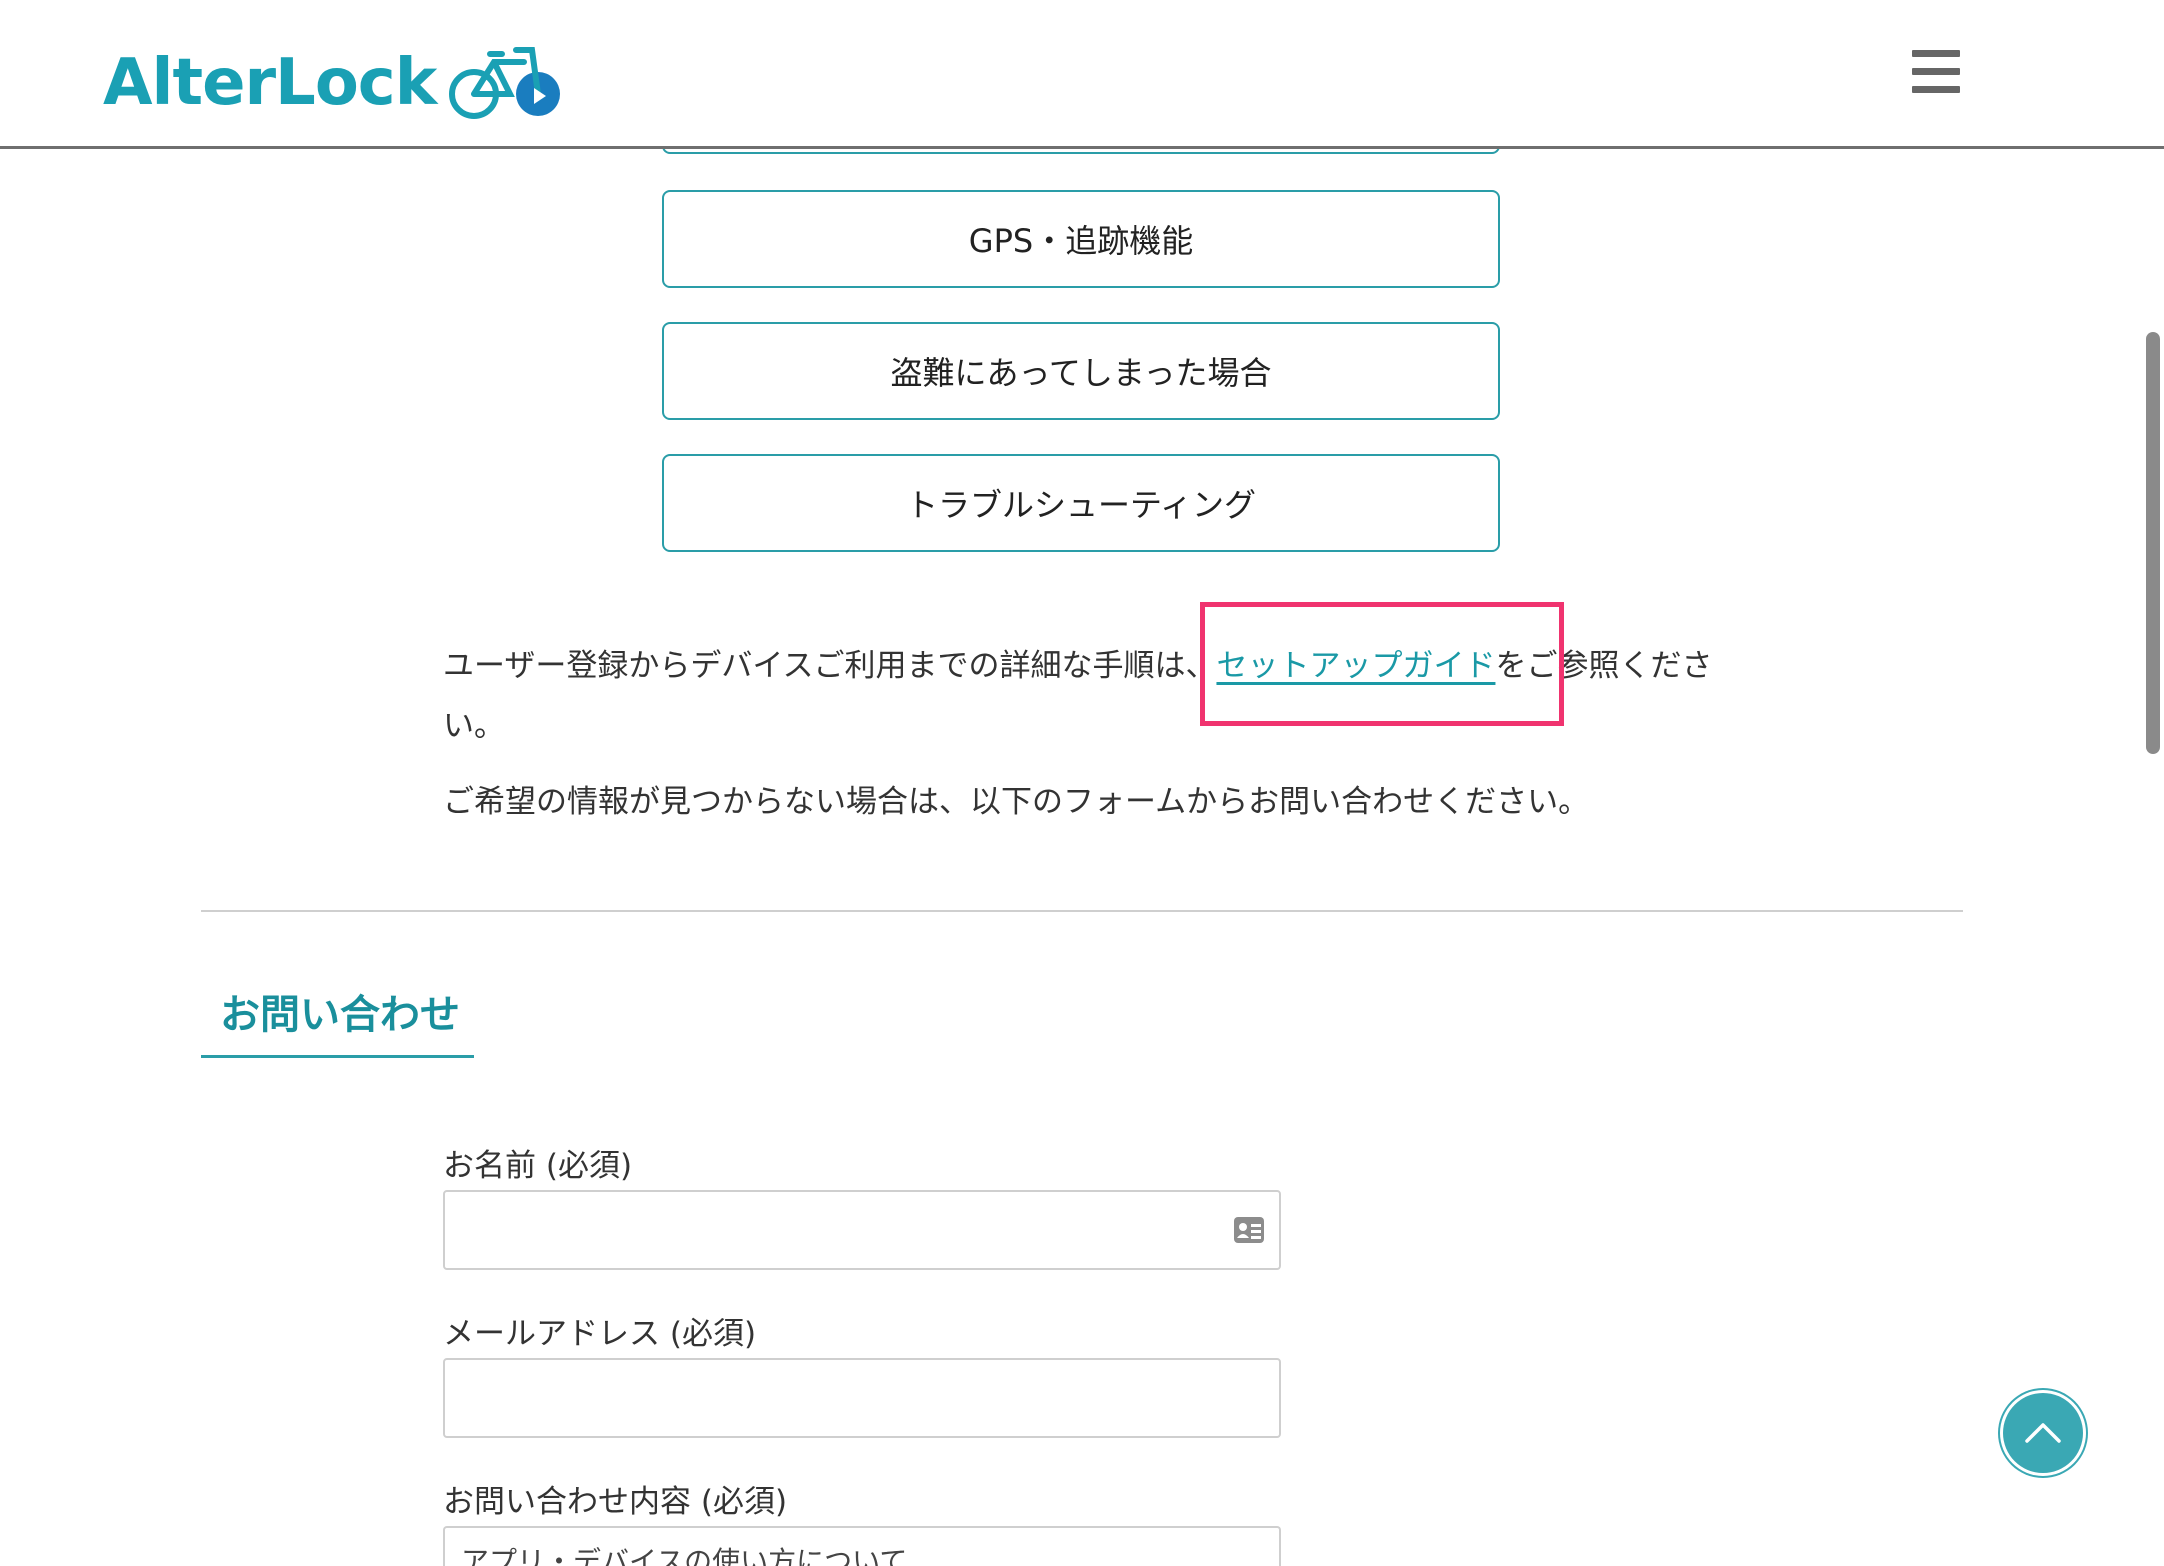  Describe the element at coordinates (600, 1334) in the screenshot. I see `email-label: メールアドレス (必須)` at that location.